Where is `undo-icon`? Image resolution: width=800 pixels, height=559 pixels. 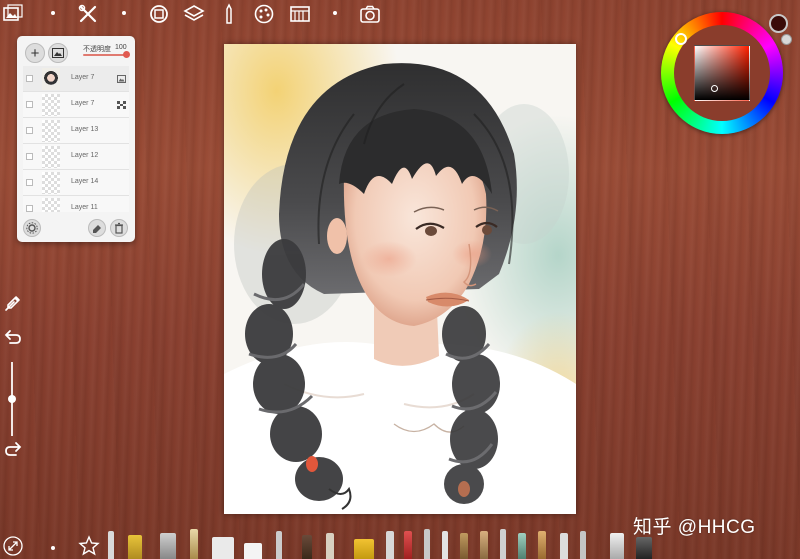
undo-icon is located at coordinates (12, 337).